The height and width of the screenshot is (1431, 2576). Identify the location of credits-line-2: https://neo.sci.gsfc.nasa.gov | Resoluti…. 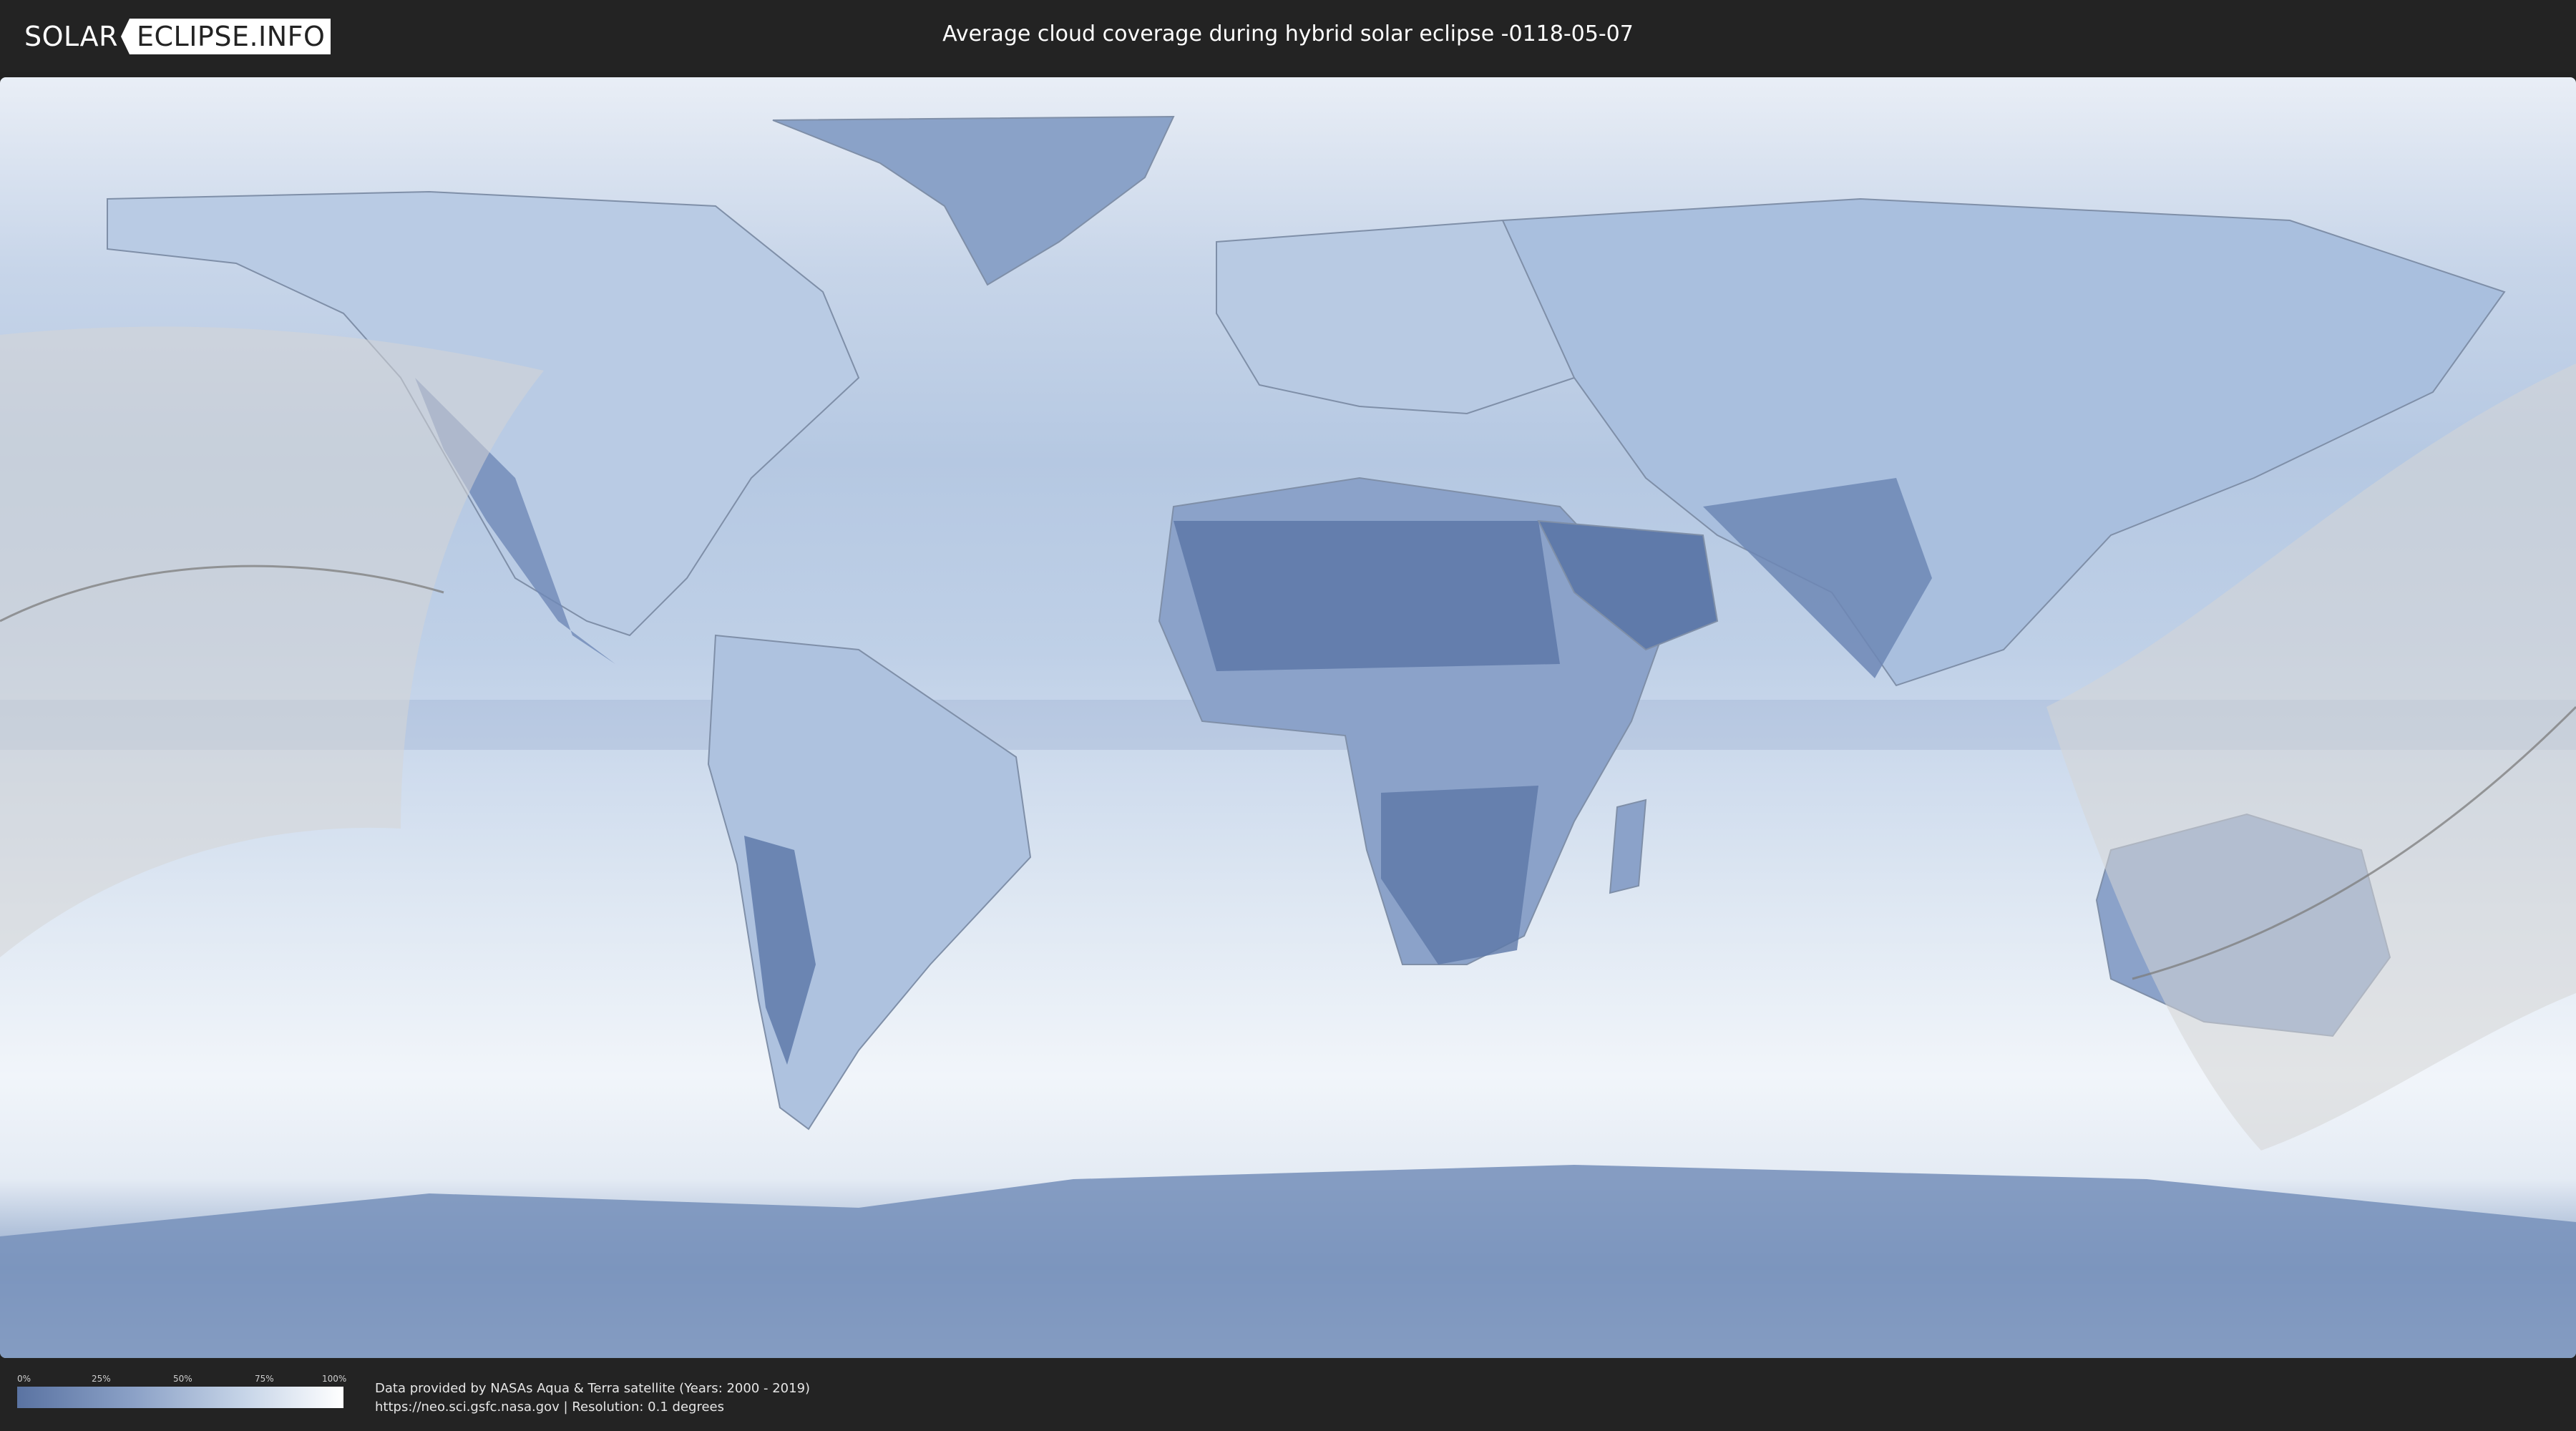
(592, 1407).